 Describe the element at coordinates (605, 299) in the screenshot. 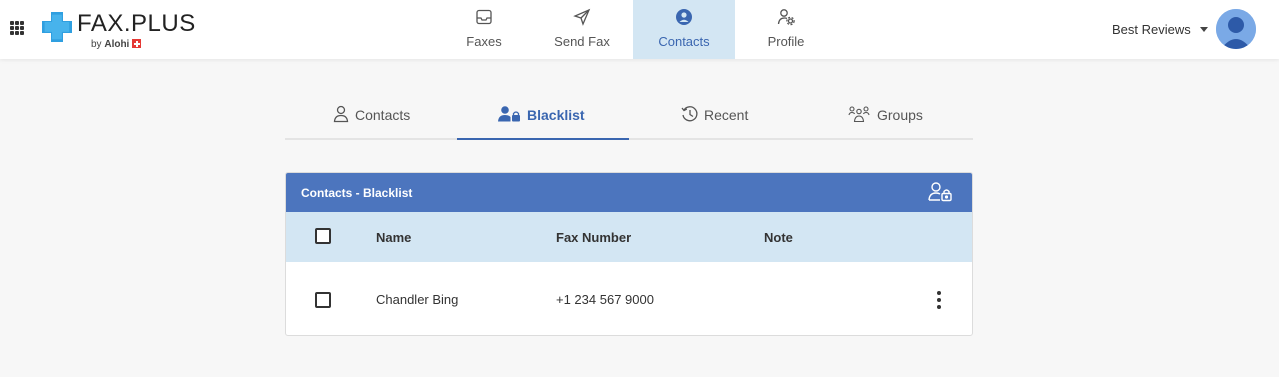

I see `contact-fax-number: +1 234 567 9000` at that location.